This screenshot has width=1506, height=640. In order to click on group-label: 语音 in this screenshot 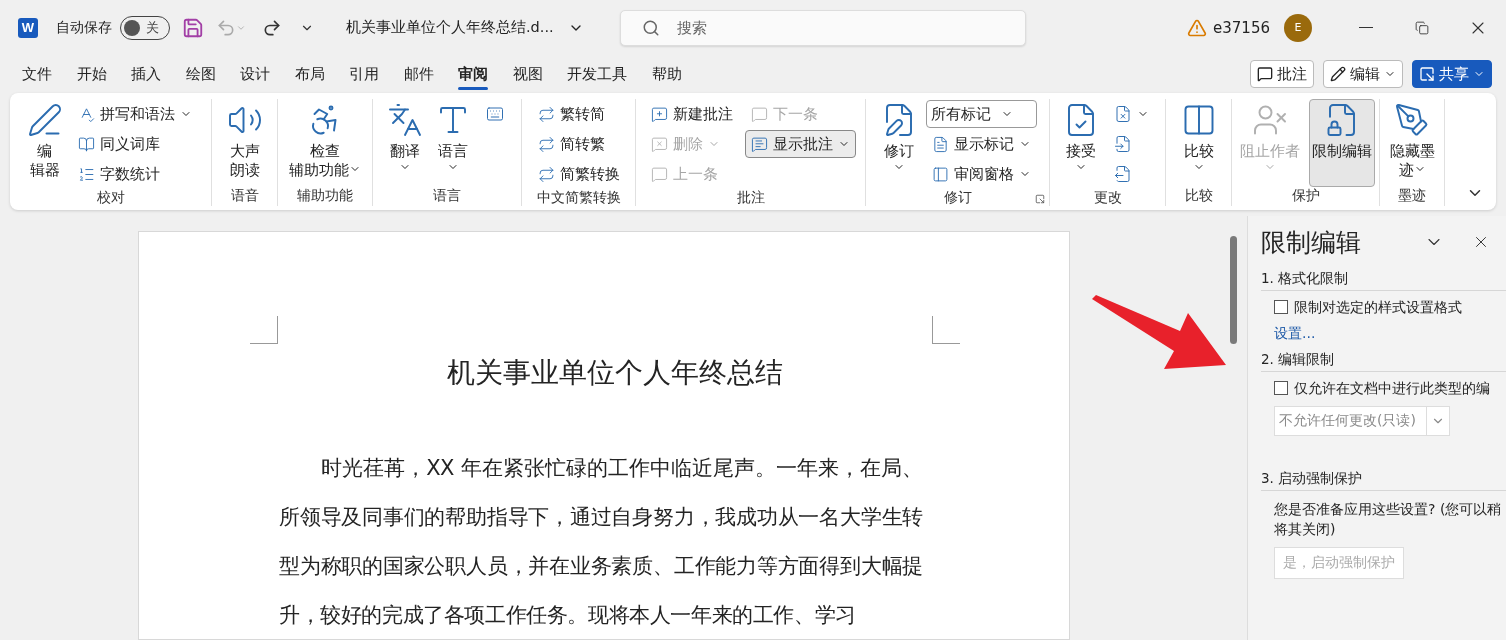, I will do `click(244, 196)`.